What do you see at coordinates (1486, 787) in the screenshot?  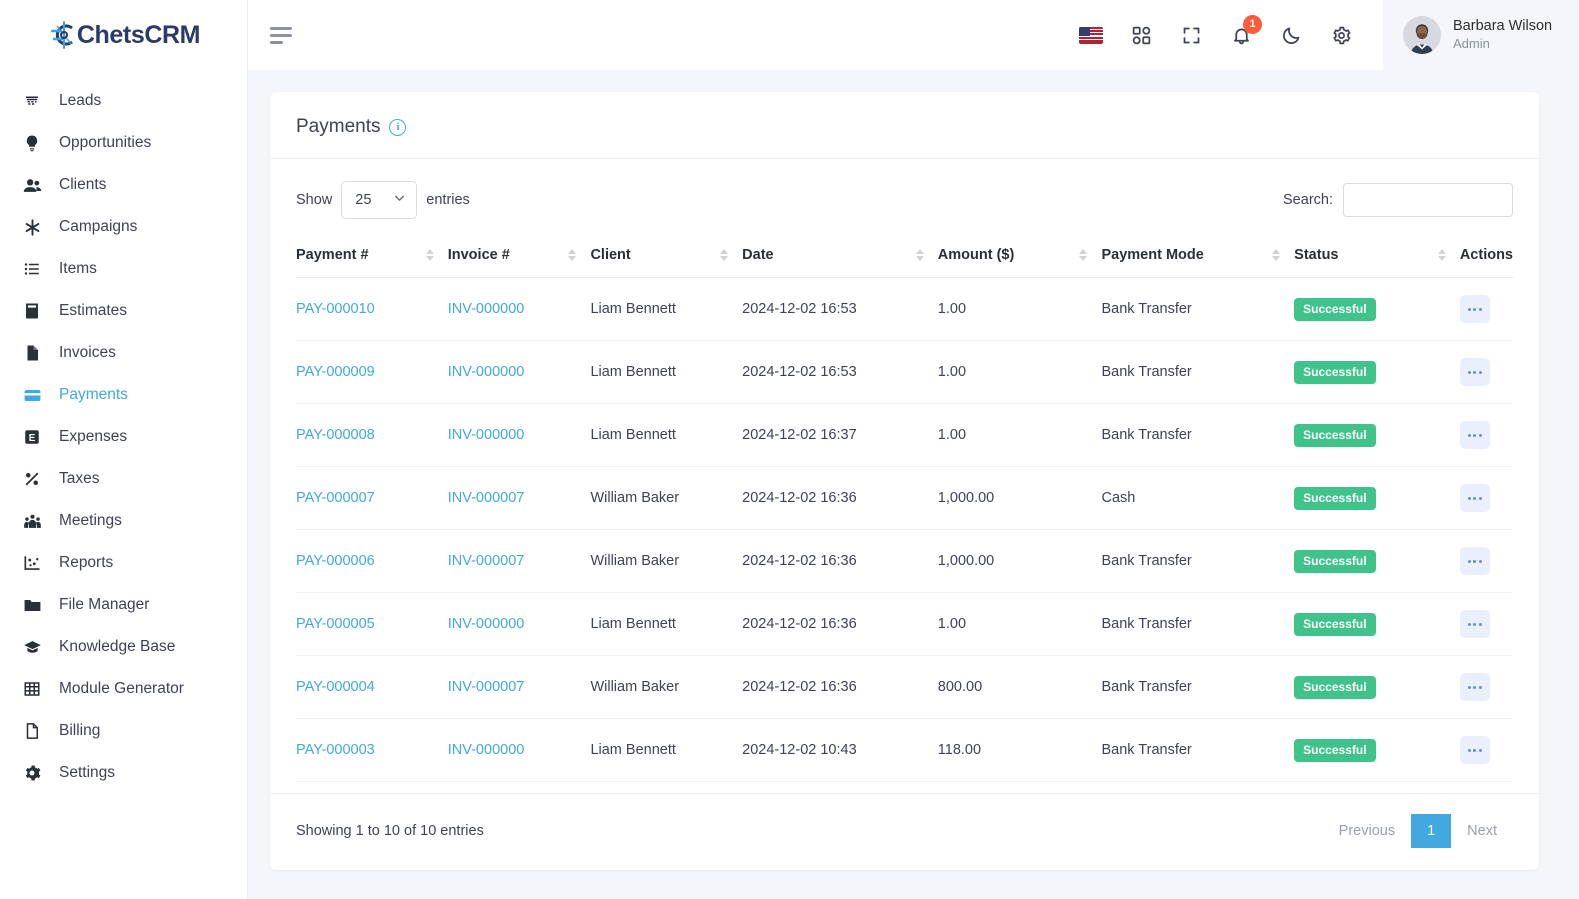 I see `cell-actions` at bounding box center [1486, 787].